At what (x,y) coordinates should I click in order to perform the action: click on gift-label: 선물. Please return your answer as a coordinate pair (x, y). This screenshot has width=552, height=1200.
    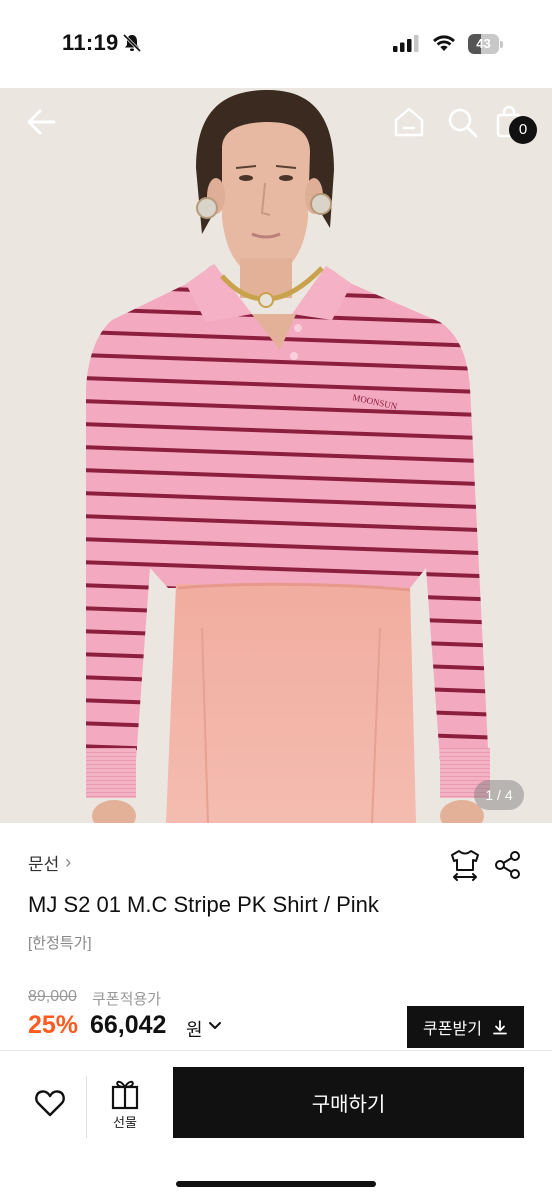
    Looking at the image, I should click on (125, 1122).